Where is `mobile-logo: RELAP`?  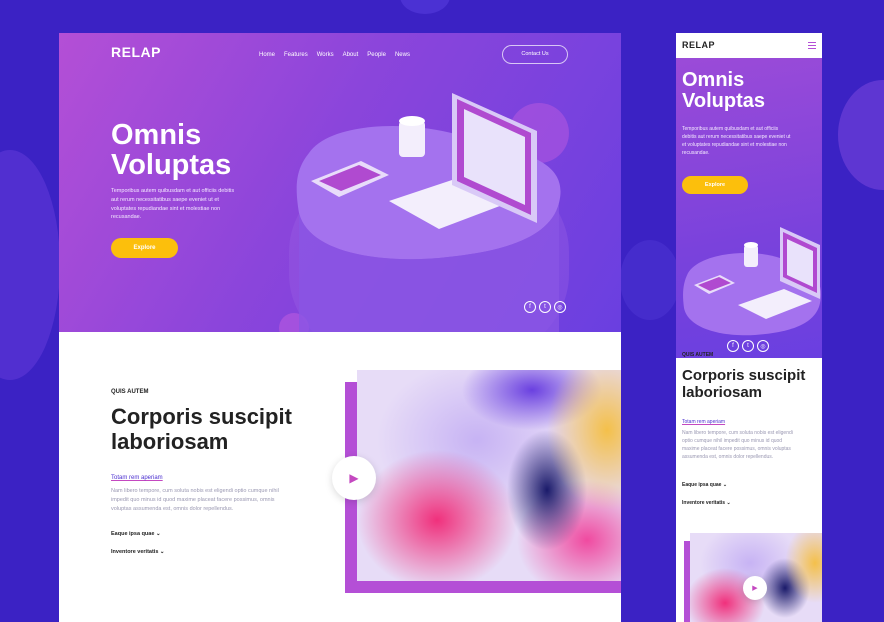
mobile-logo: RELAP is located at coordinates (698, 45).